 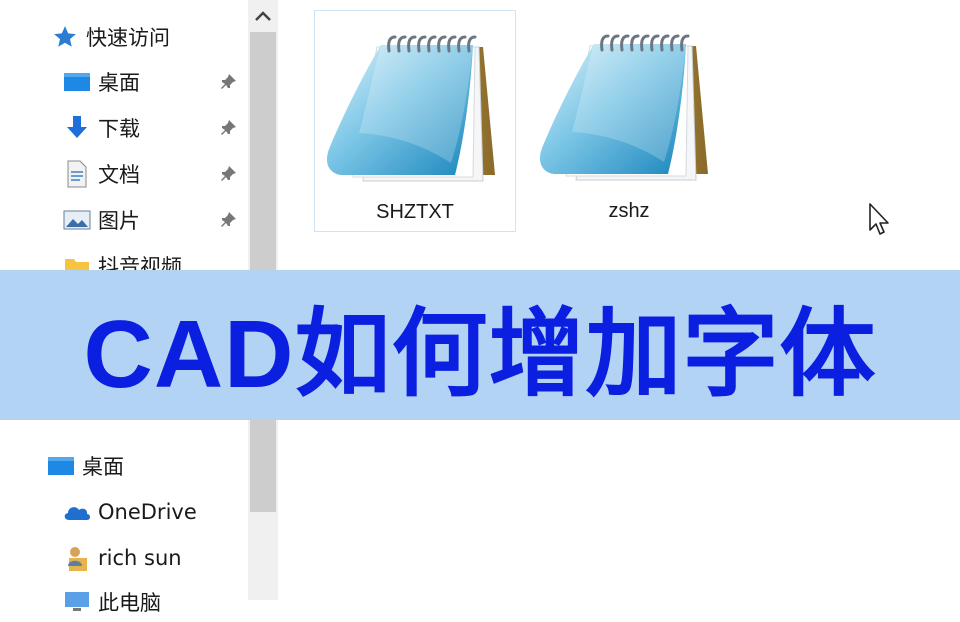 I want to click on chevron-up-icon, so click(x=263, y=16).